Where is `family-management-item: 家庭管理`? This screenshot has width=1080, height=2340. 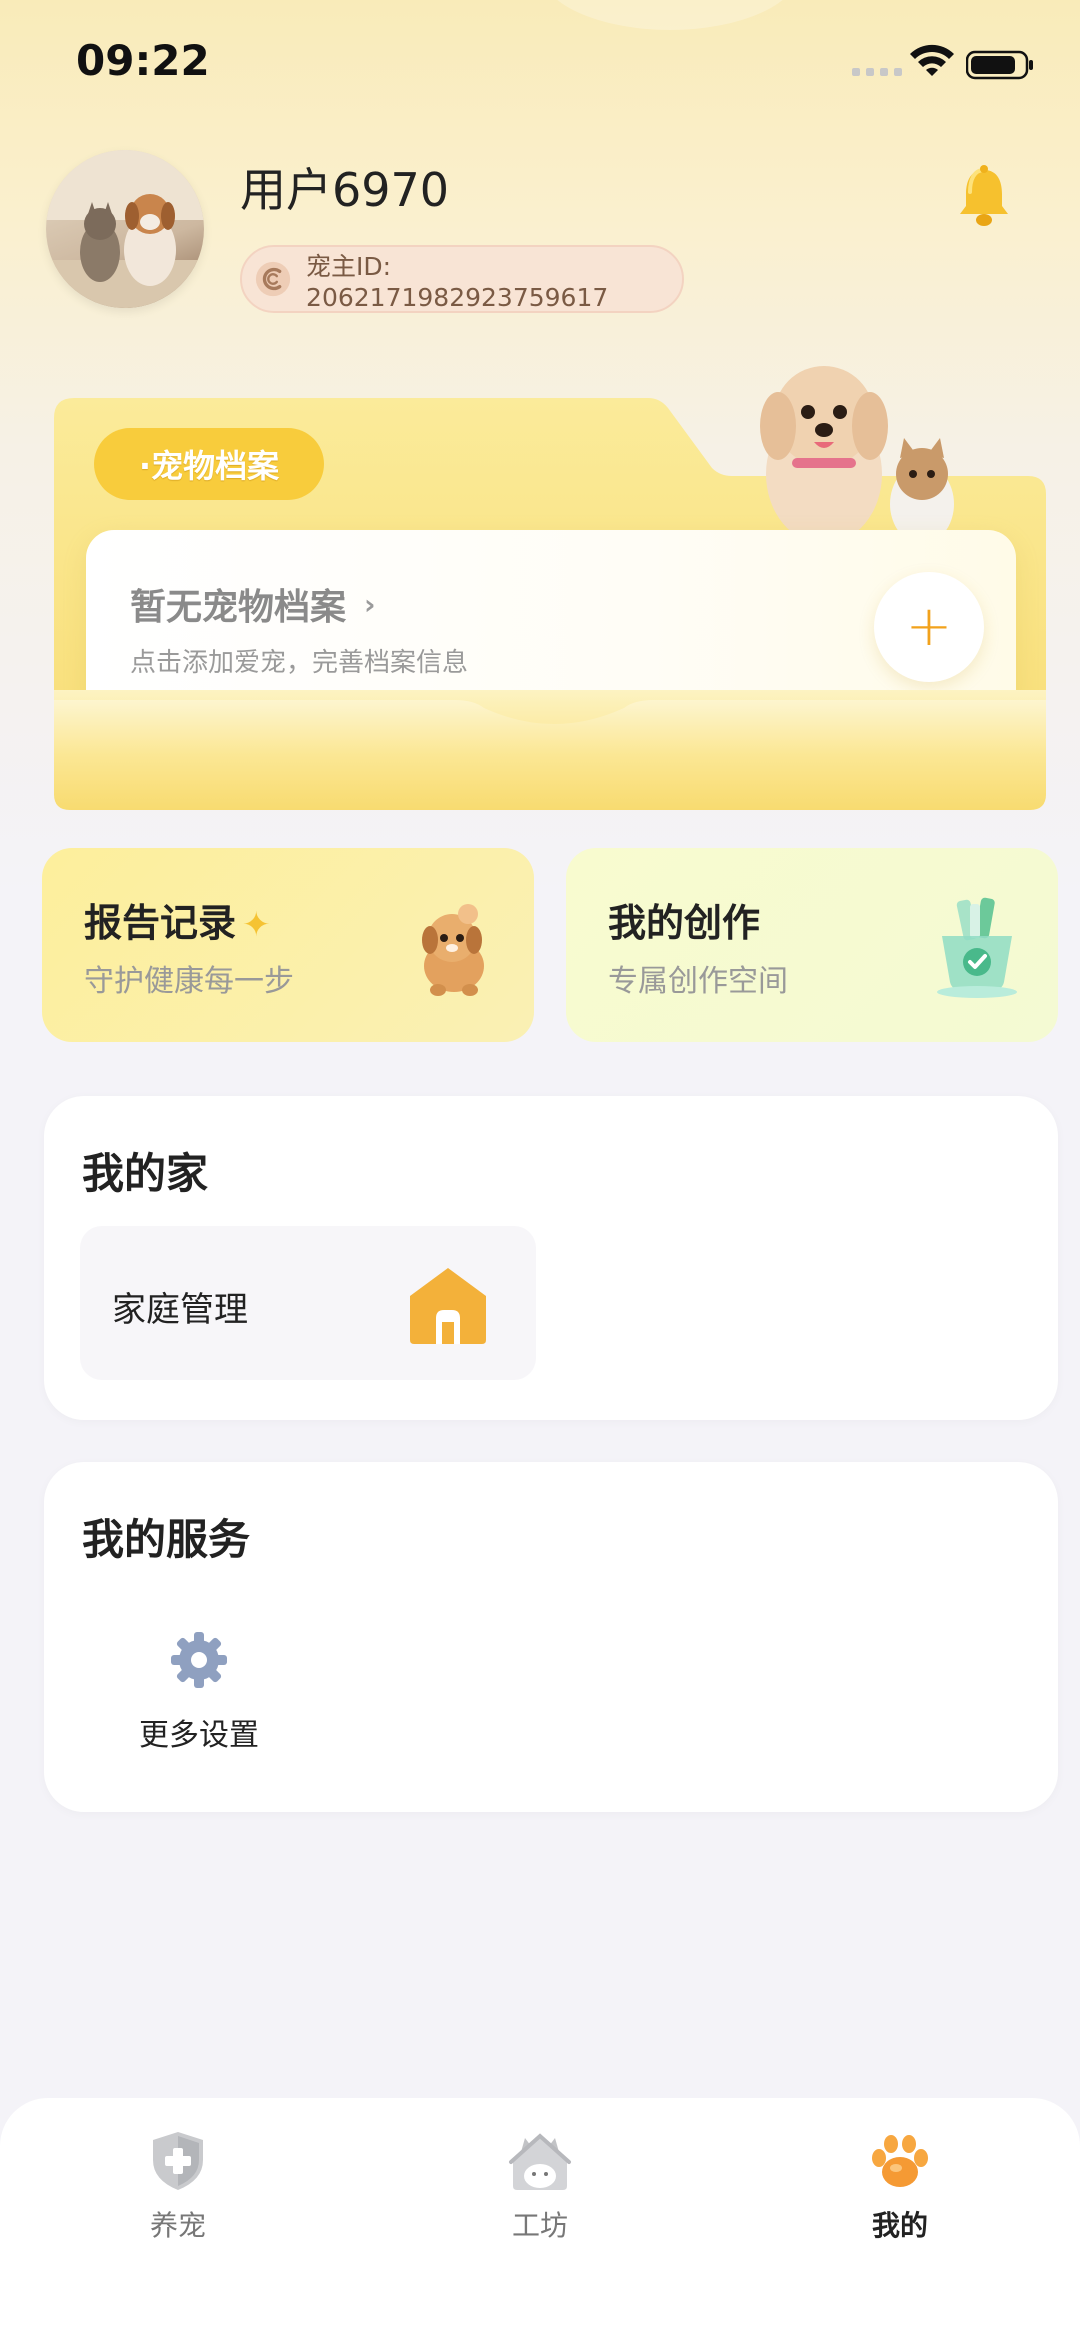
family-management-item: 家庭管理 is located at coordinates (308, 1303).